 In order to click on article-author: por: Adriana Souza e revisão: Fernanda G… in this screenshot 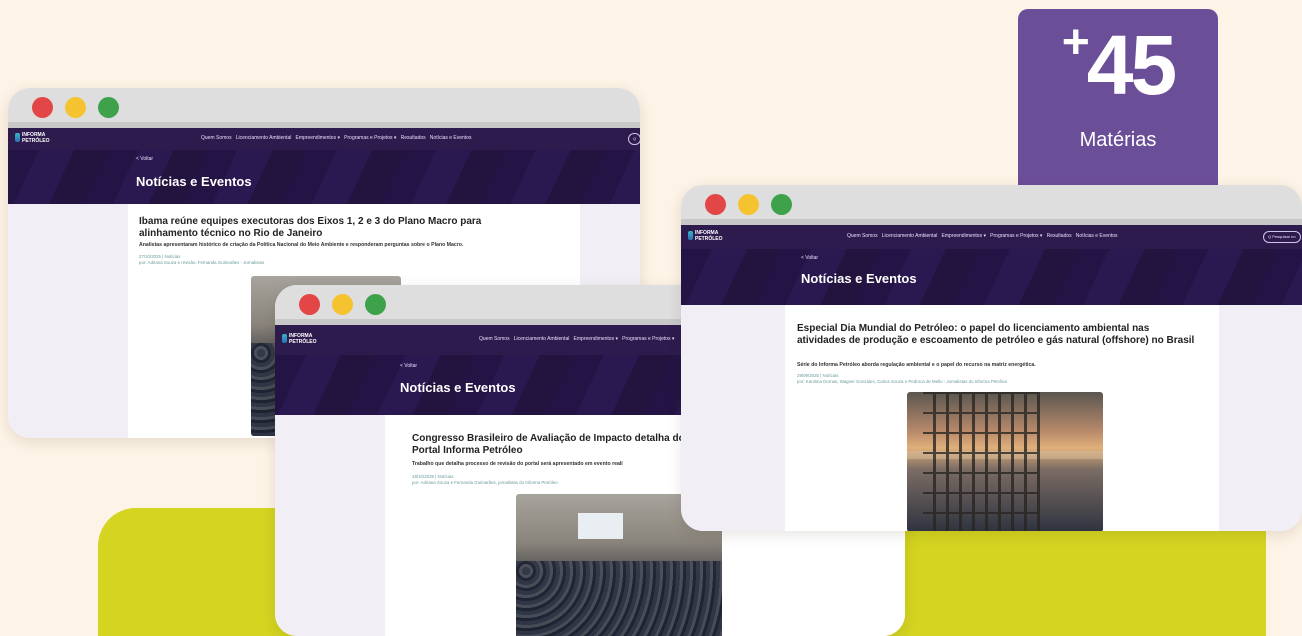, I will do `click(202, 262)`.